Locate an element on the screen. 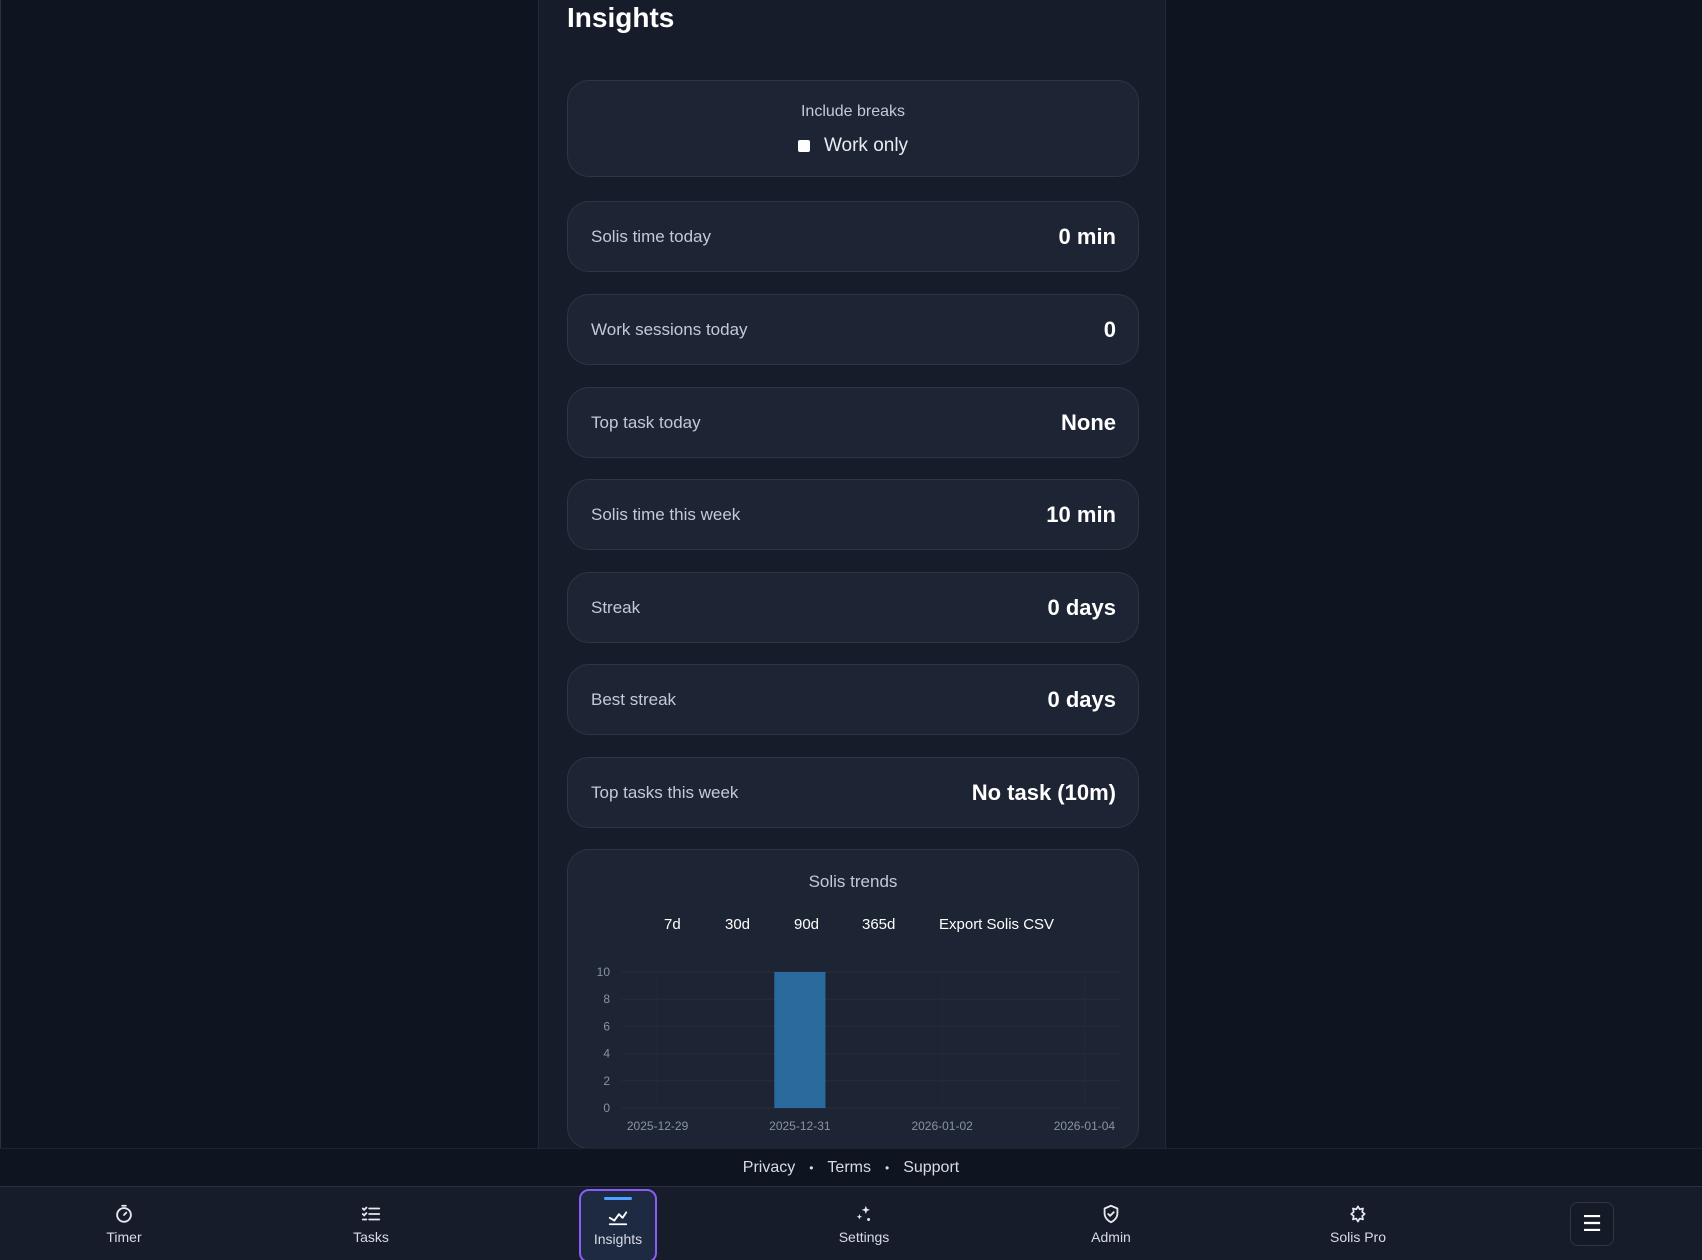 The height and width of the screenshot is (1260, 1702). range-365d-button: 365d is located at coordinates (878, 924).